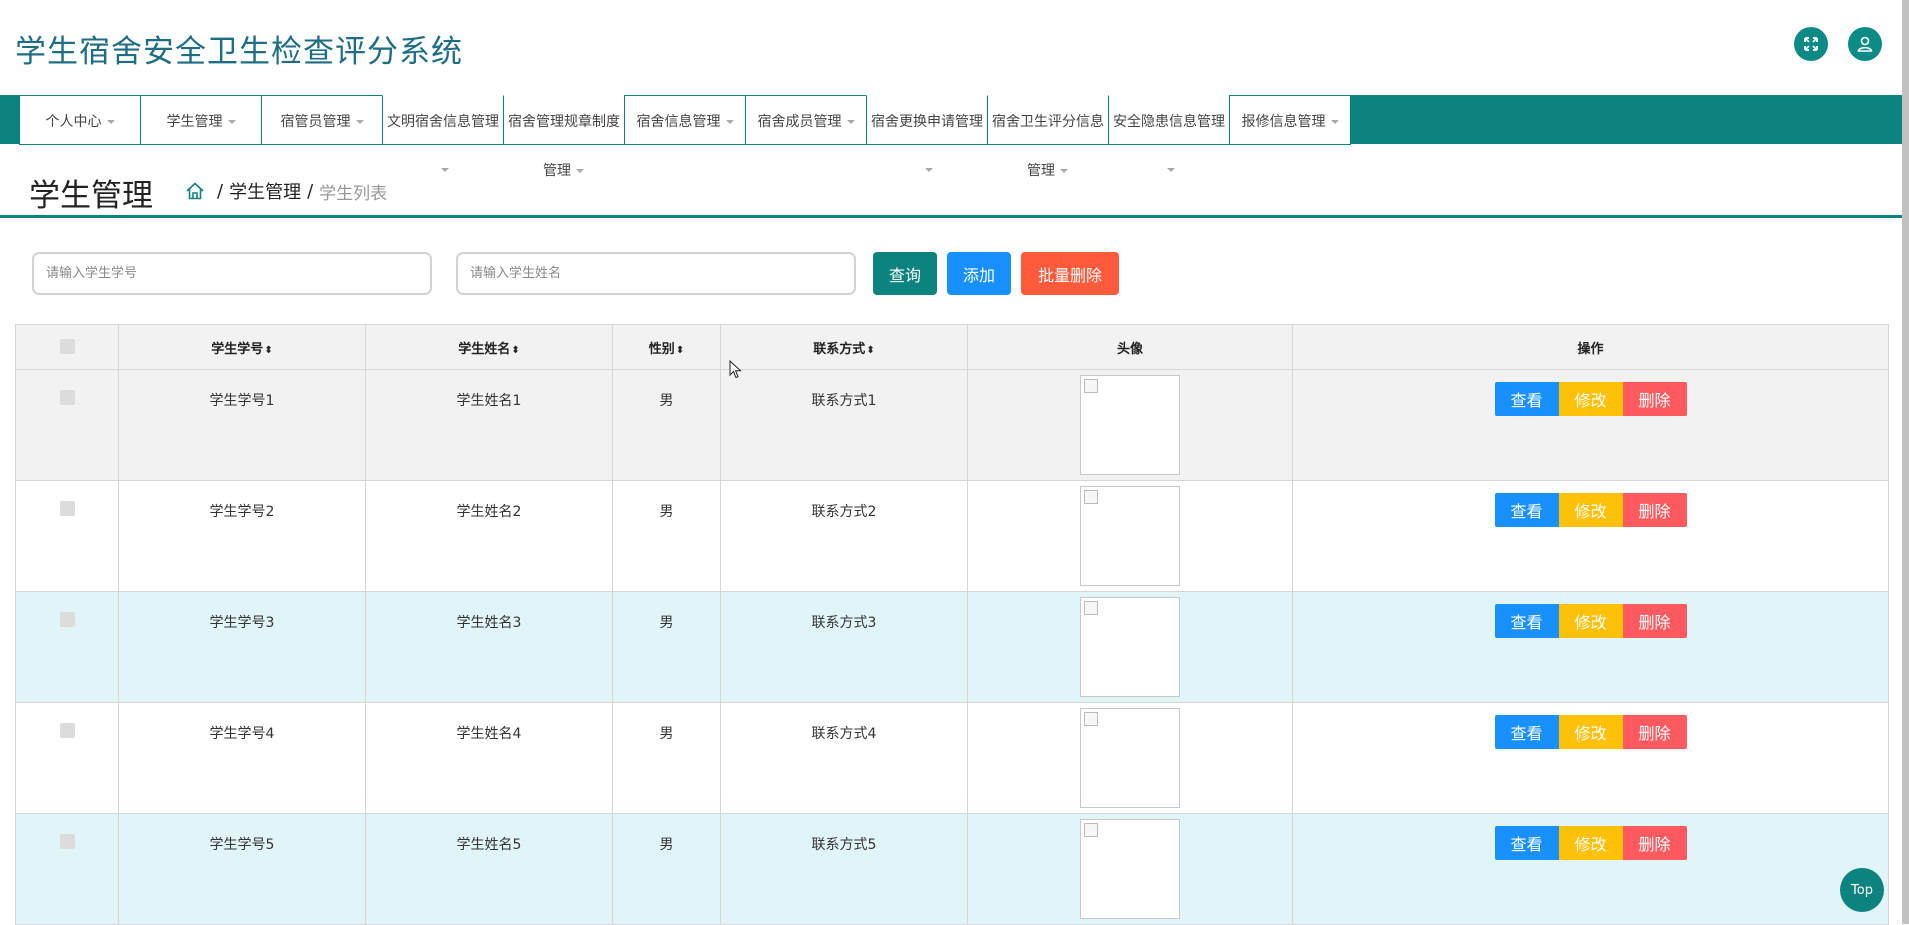 This screenshot has width=1909, height=925. I want to click on nav-item-dorm-rules: 宿舍管理规章制度, so click(564, 120).